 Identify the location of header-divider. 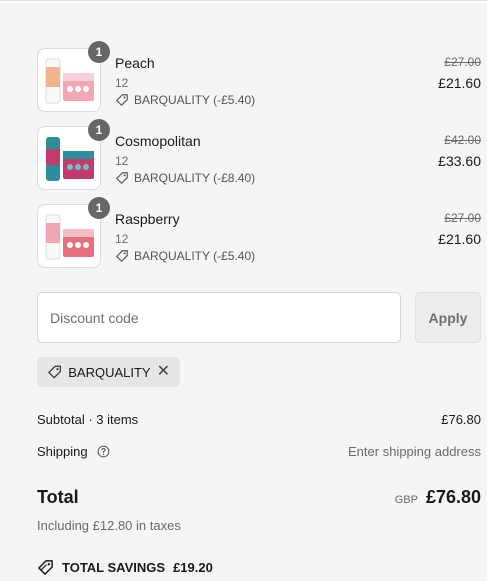
(243, 1).